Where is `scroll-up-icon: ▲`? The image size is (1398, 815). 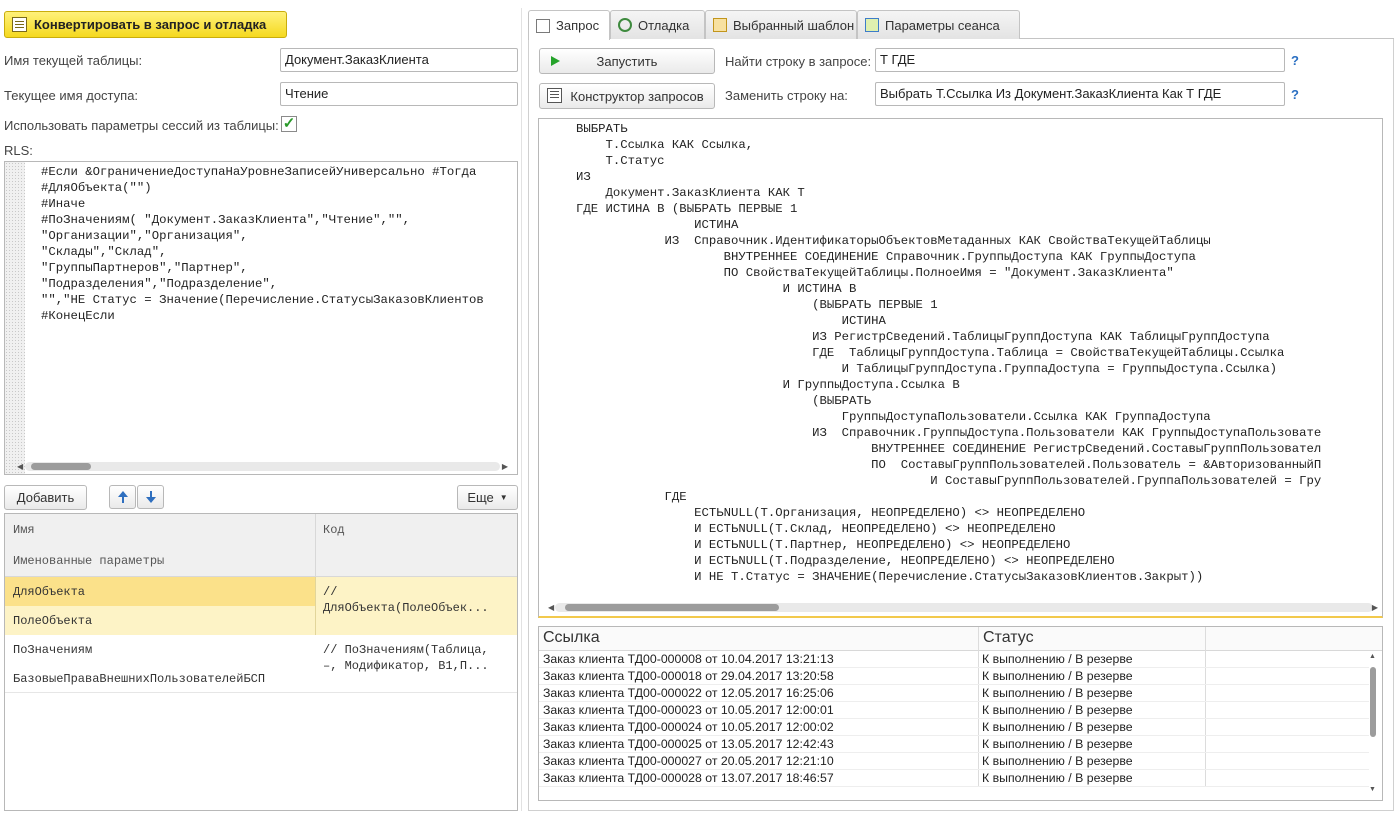 scroll-up-icon: ▲ is located at coordinates (1372, 656).